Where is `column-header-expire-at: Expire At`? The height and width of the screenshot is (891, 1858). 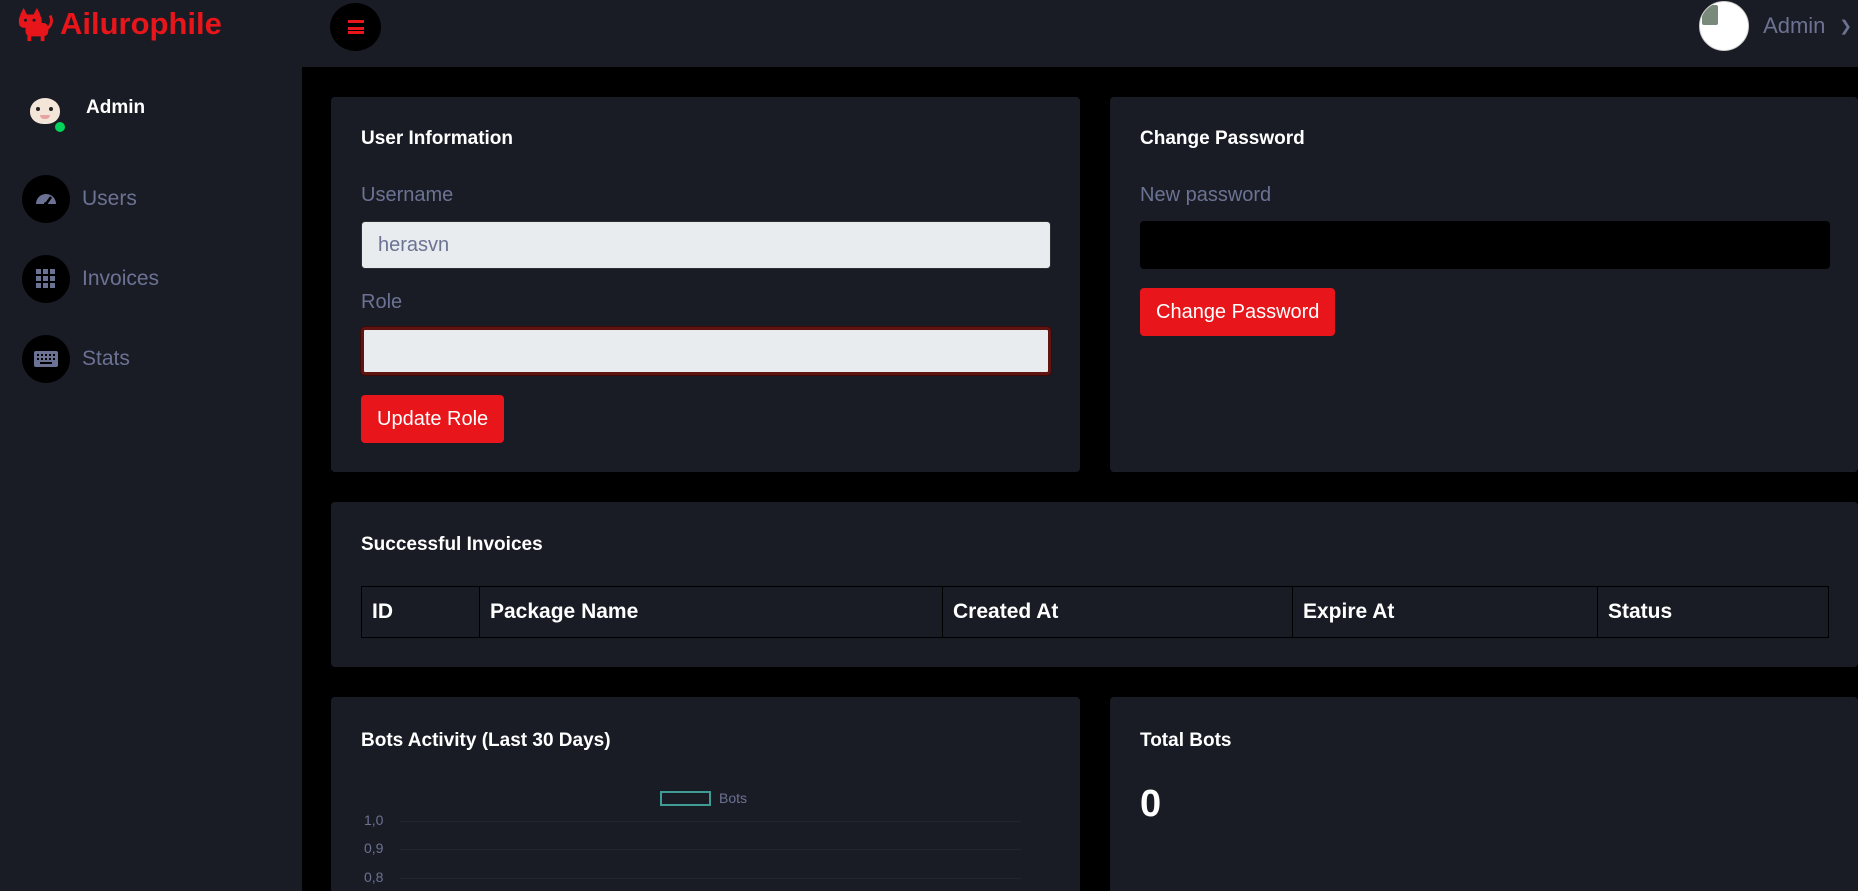 column-header-expire-at: Expire At is located at coordinates (1445, 612).